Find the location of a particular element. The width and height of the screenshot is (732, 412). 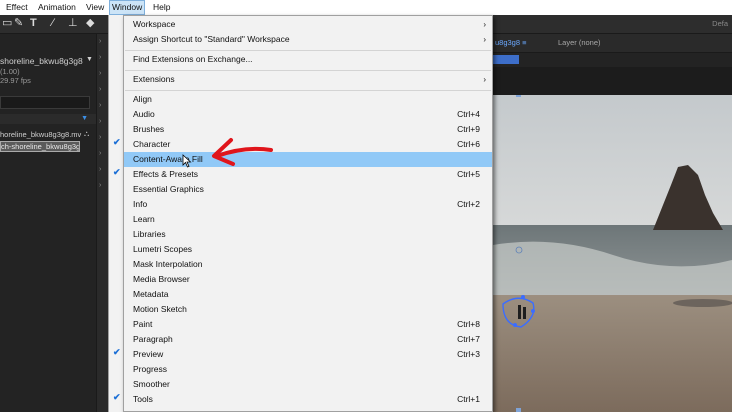

hamburger-icon: ≡ is located at coordinates (524, 42).